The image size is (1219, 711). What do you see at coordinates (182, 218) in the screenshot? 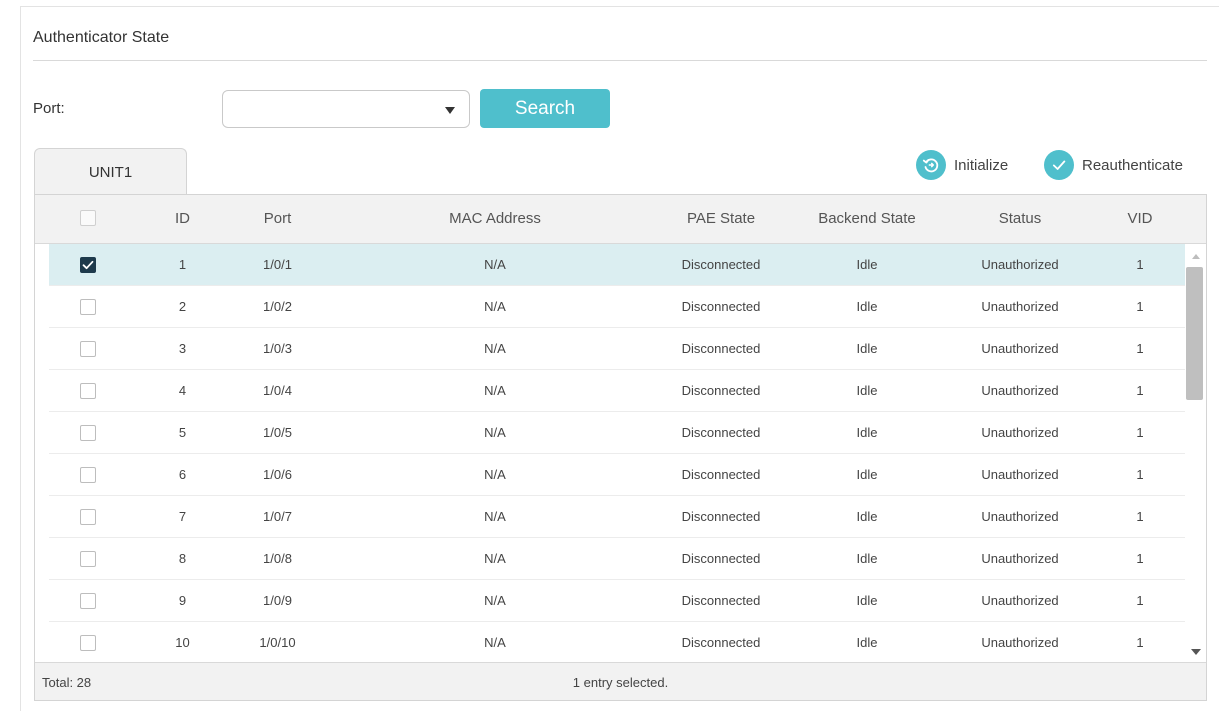
I see `column-header-id: ID` at bounding box center [182, 218].